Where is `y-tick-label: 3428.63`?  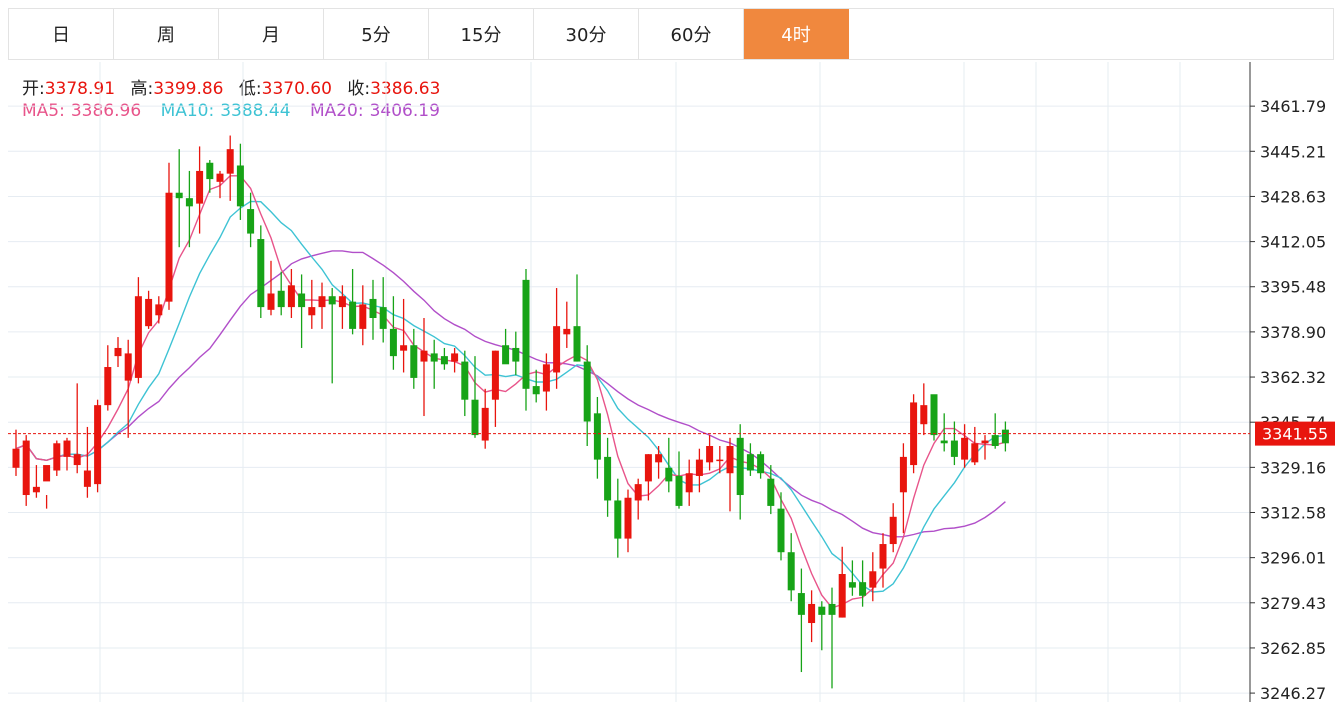
y-tick-label: 3428.63 is located at coordinates (1293, 196).